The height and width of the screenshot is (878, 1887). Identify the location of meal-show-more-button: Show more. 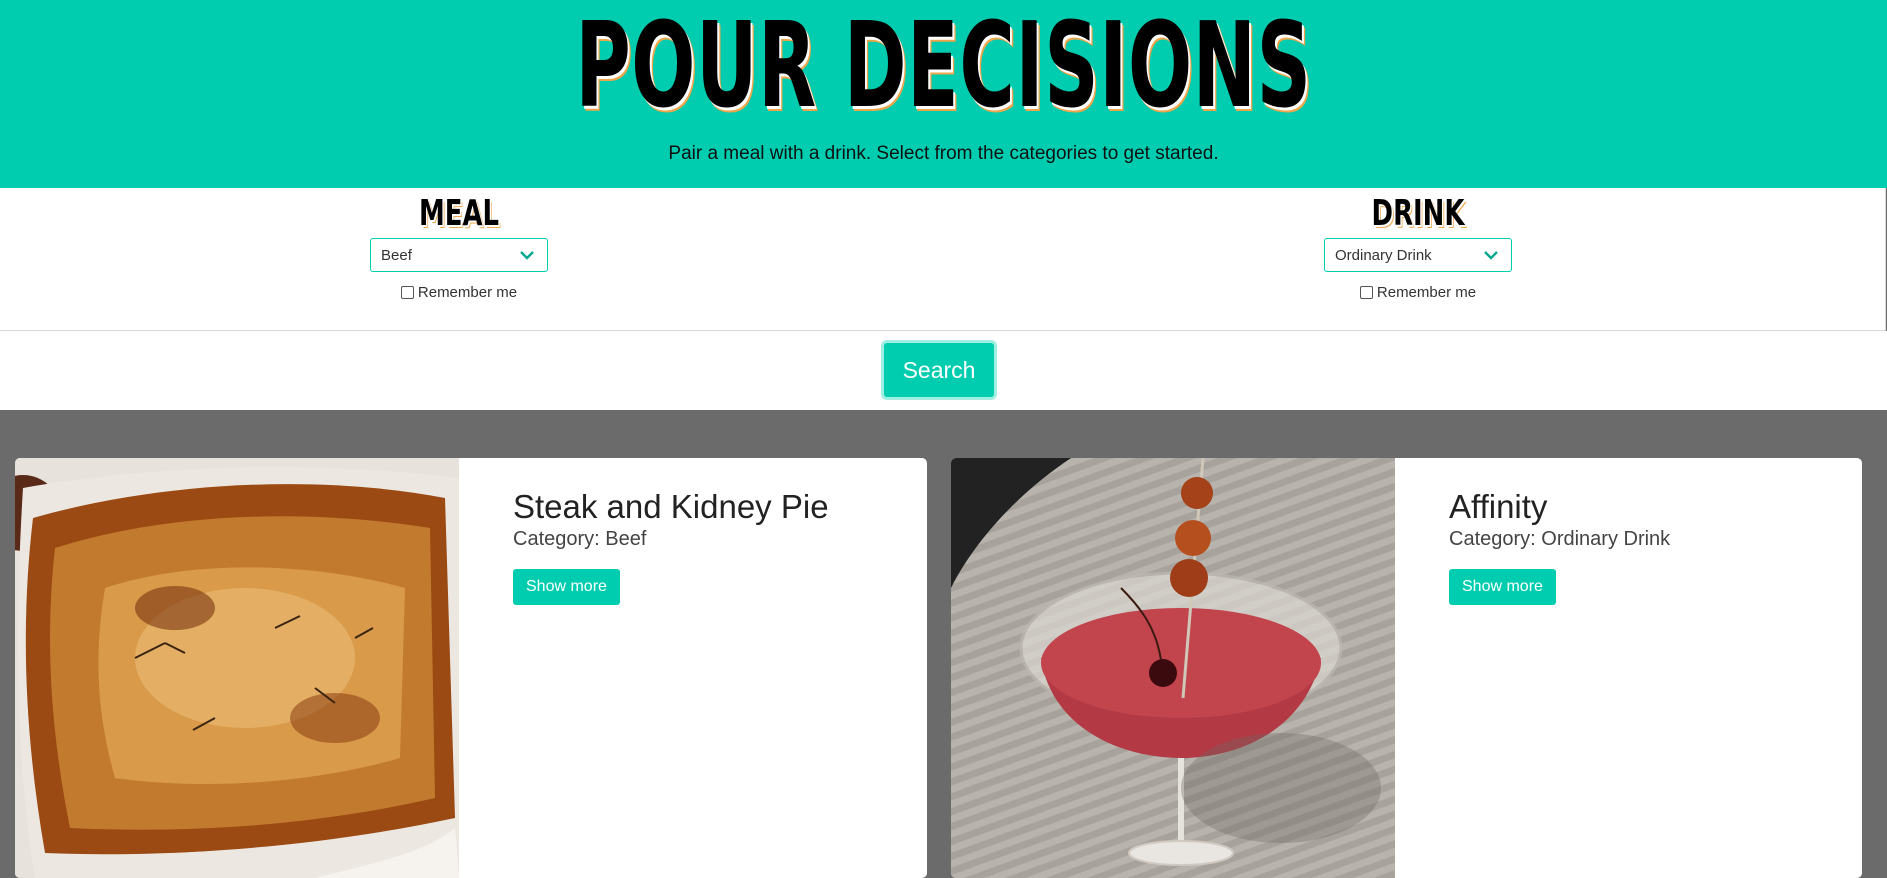
(566, 587).